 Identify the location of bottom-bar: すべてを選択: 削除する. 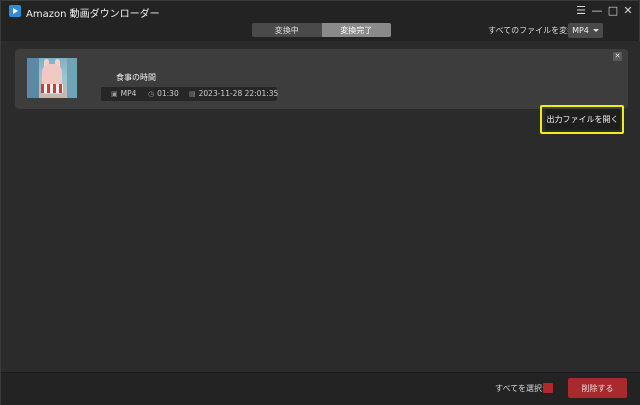
(320, 388).